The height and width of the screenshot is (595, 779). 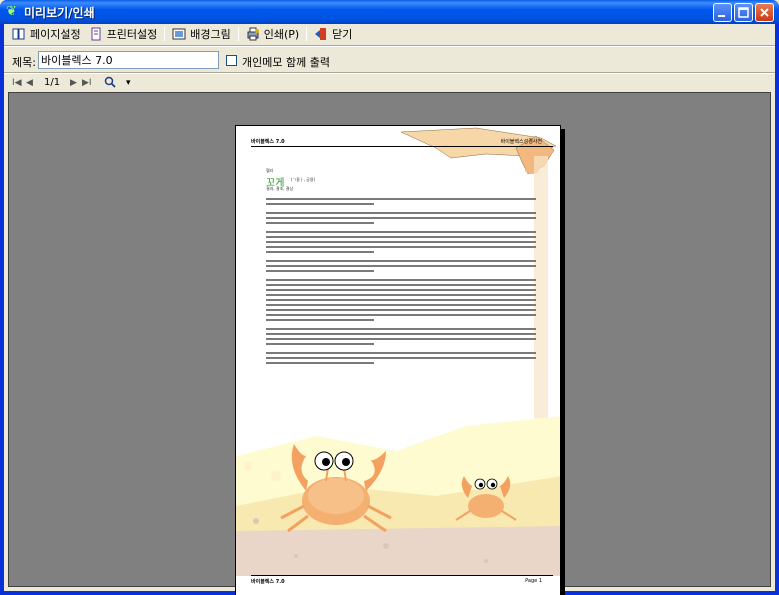 I want to click on entry-meanings: 결과, 결조, 결상, so click(x=280, y=188).